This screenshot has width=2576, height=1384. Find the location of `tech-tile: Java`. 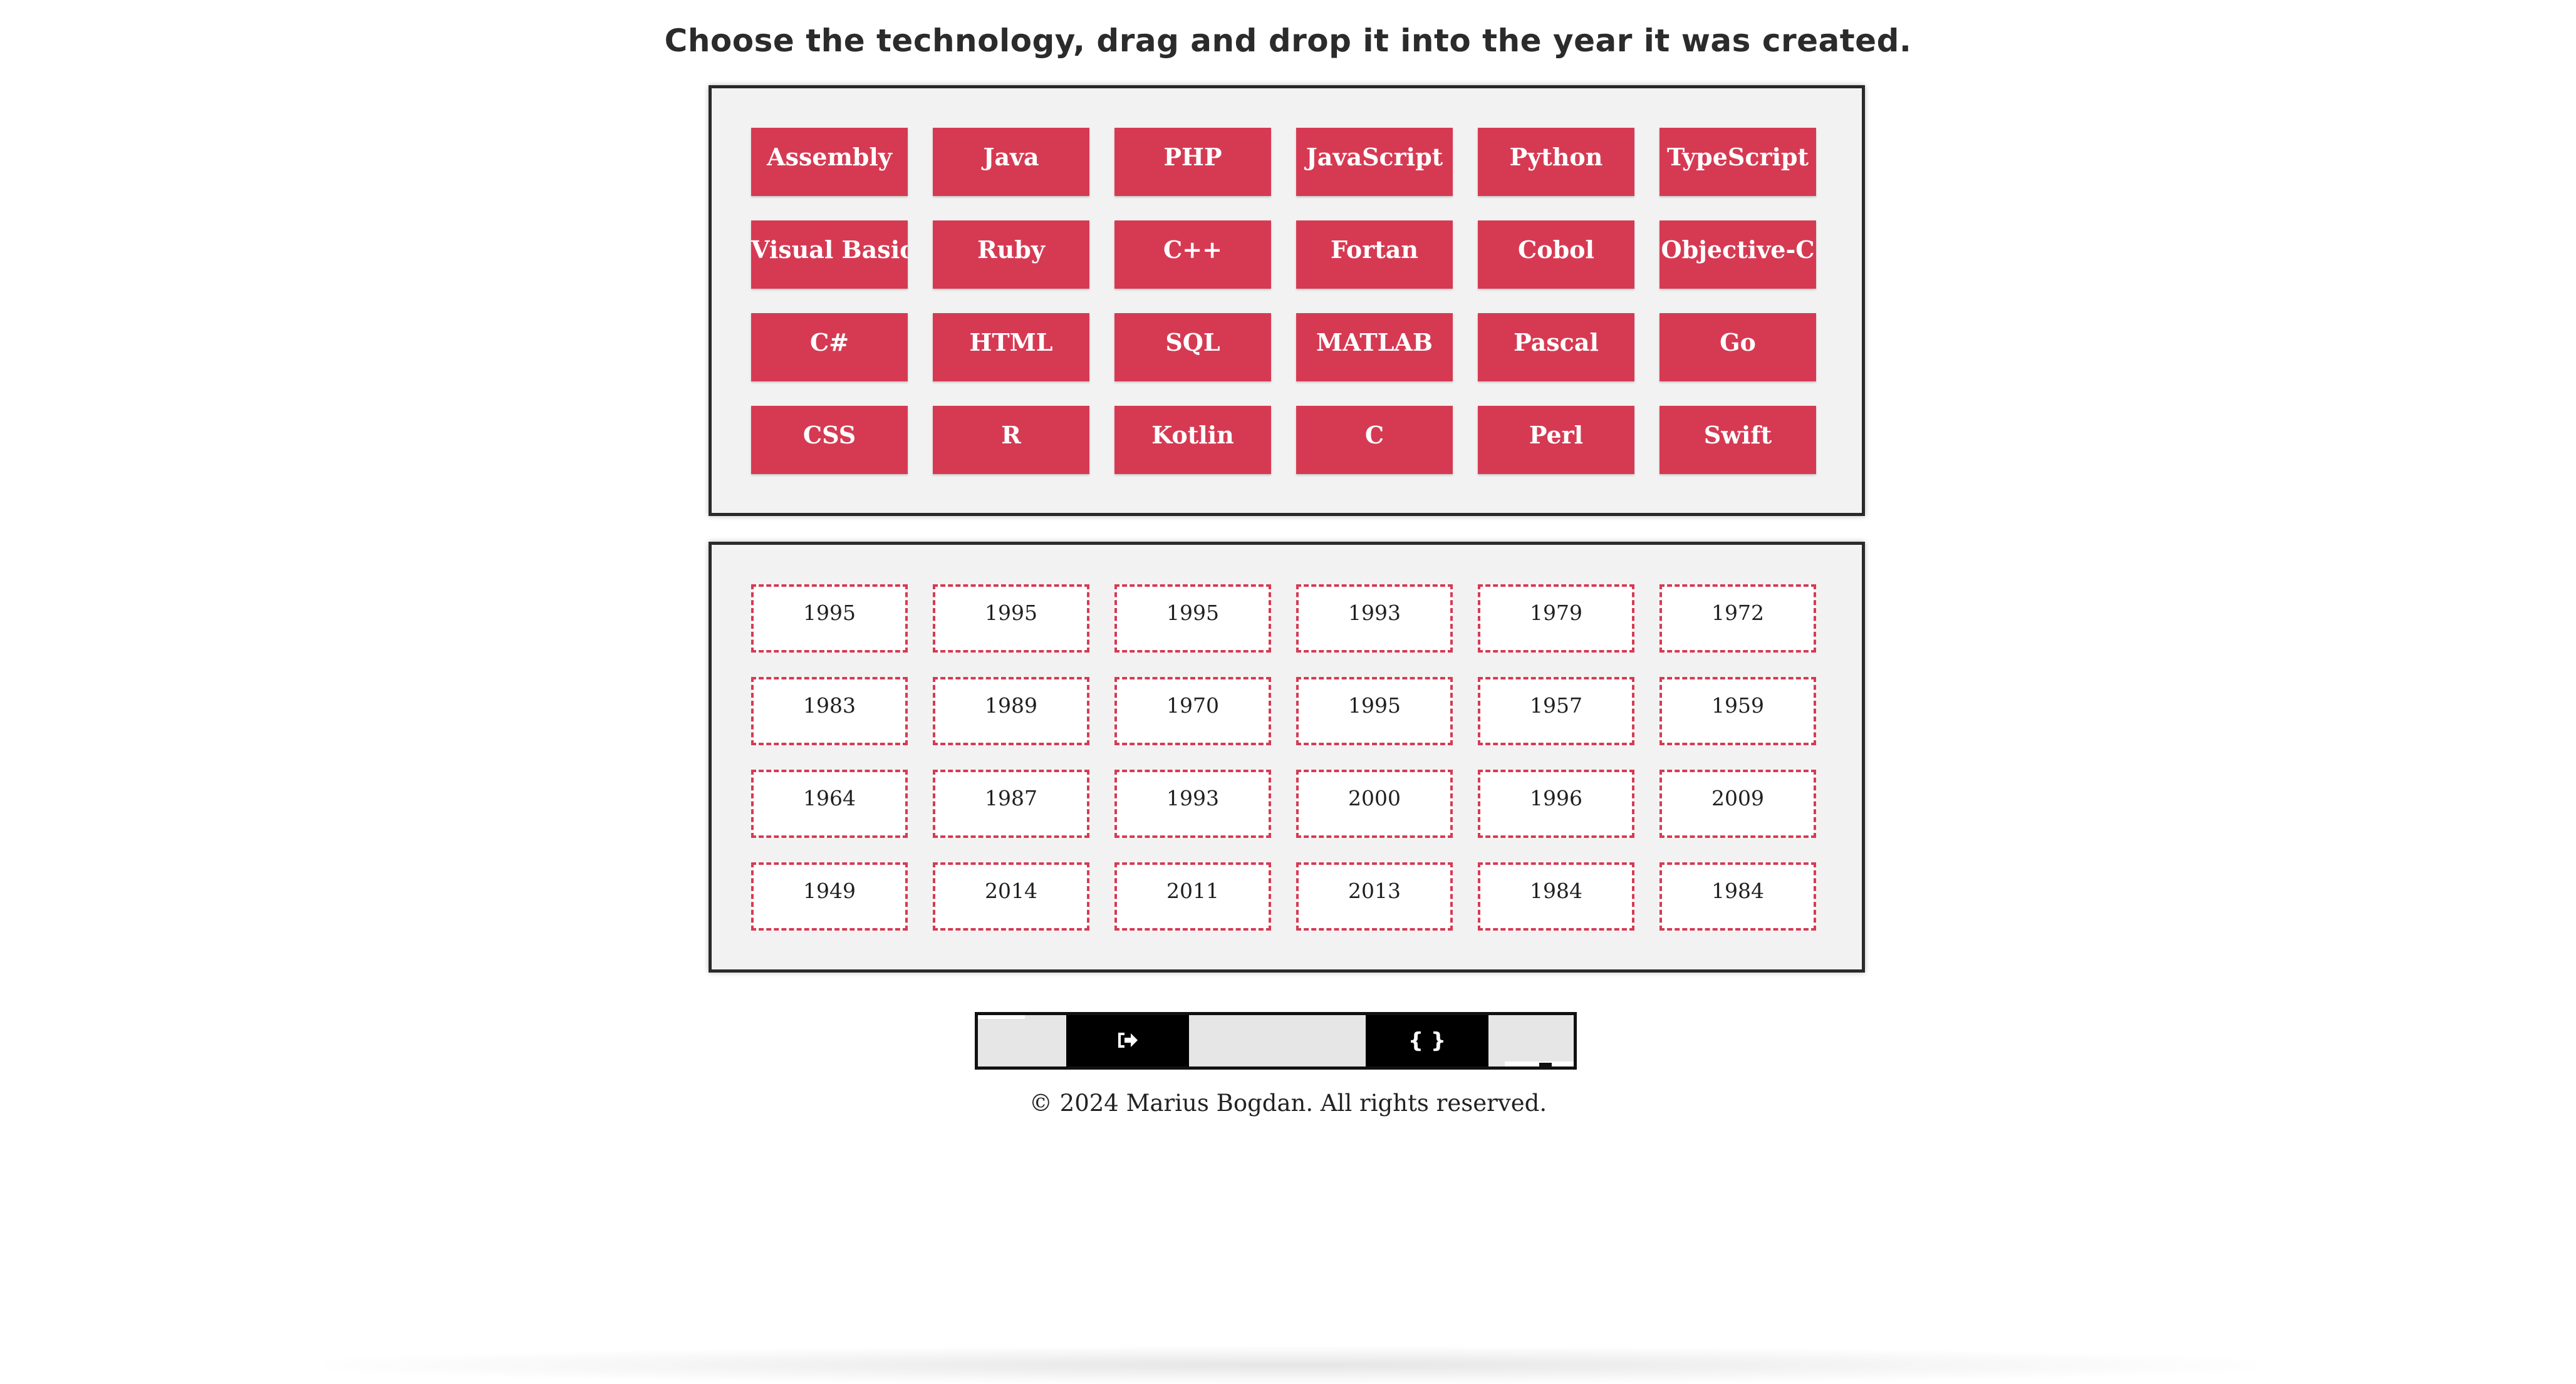

tech-tile: Java is located at coordinates (1011, 162).